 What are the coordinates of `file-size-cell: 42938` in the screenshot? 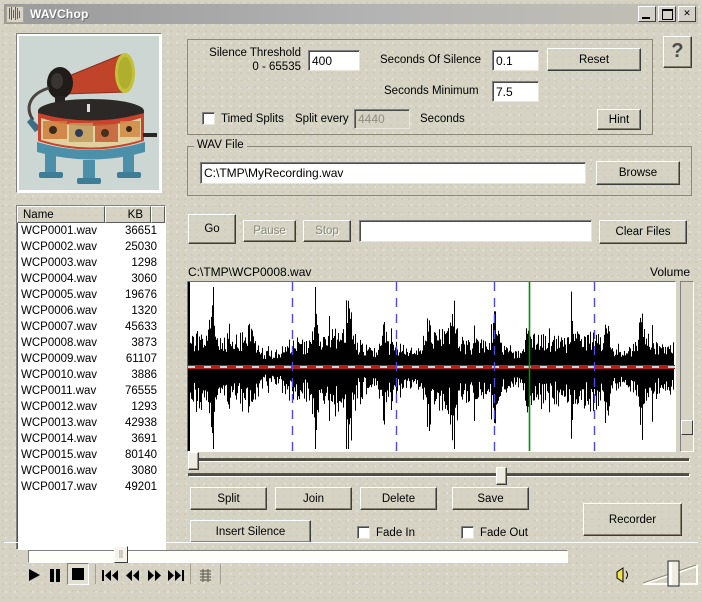 It's located at (141, 423).